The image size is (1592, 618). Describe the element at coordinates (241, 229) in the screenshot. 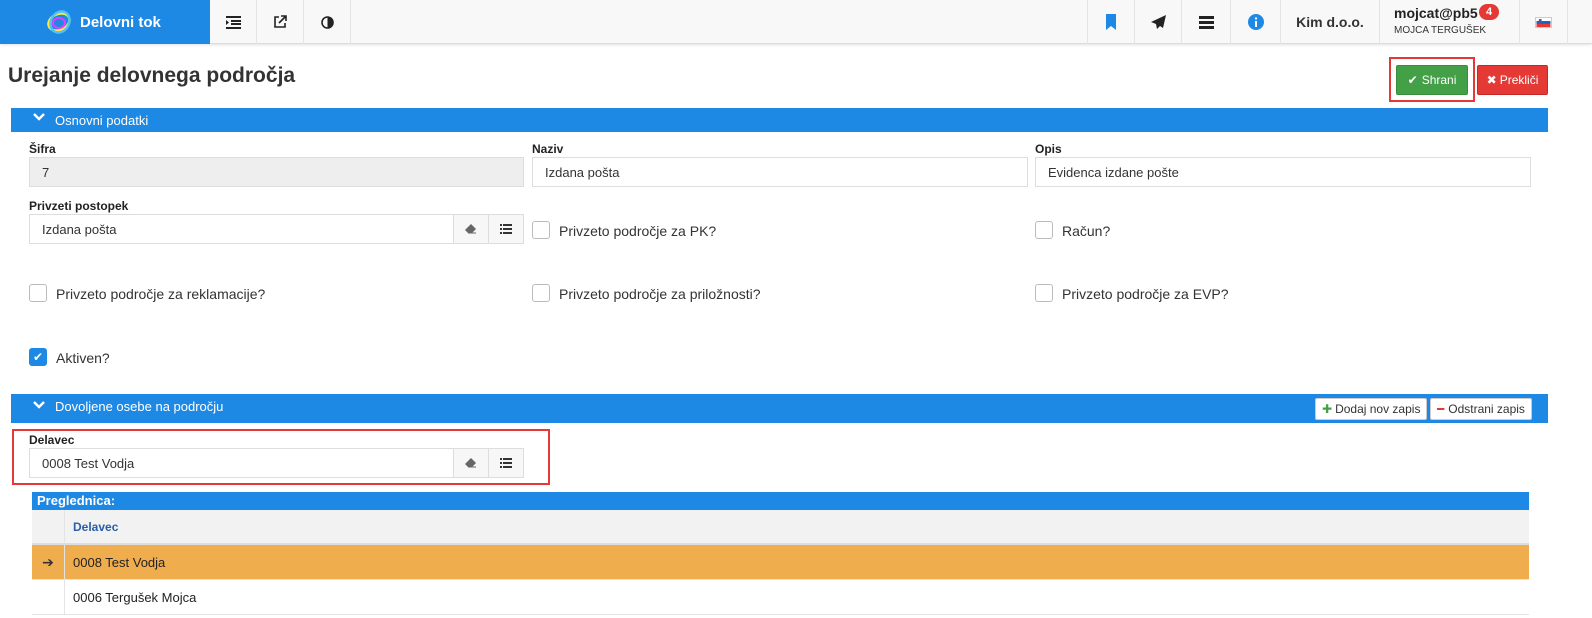

I see `postopek-field: Izdana pošta` at that location.